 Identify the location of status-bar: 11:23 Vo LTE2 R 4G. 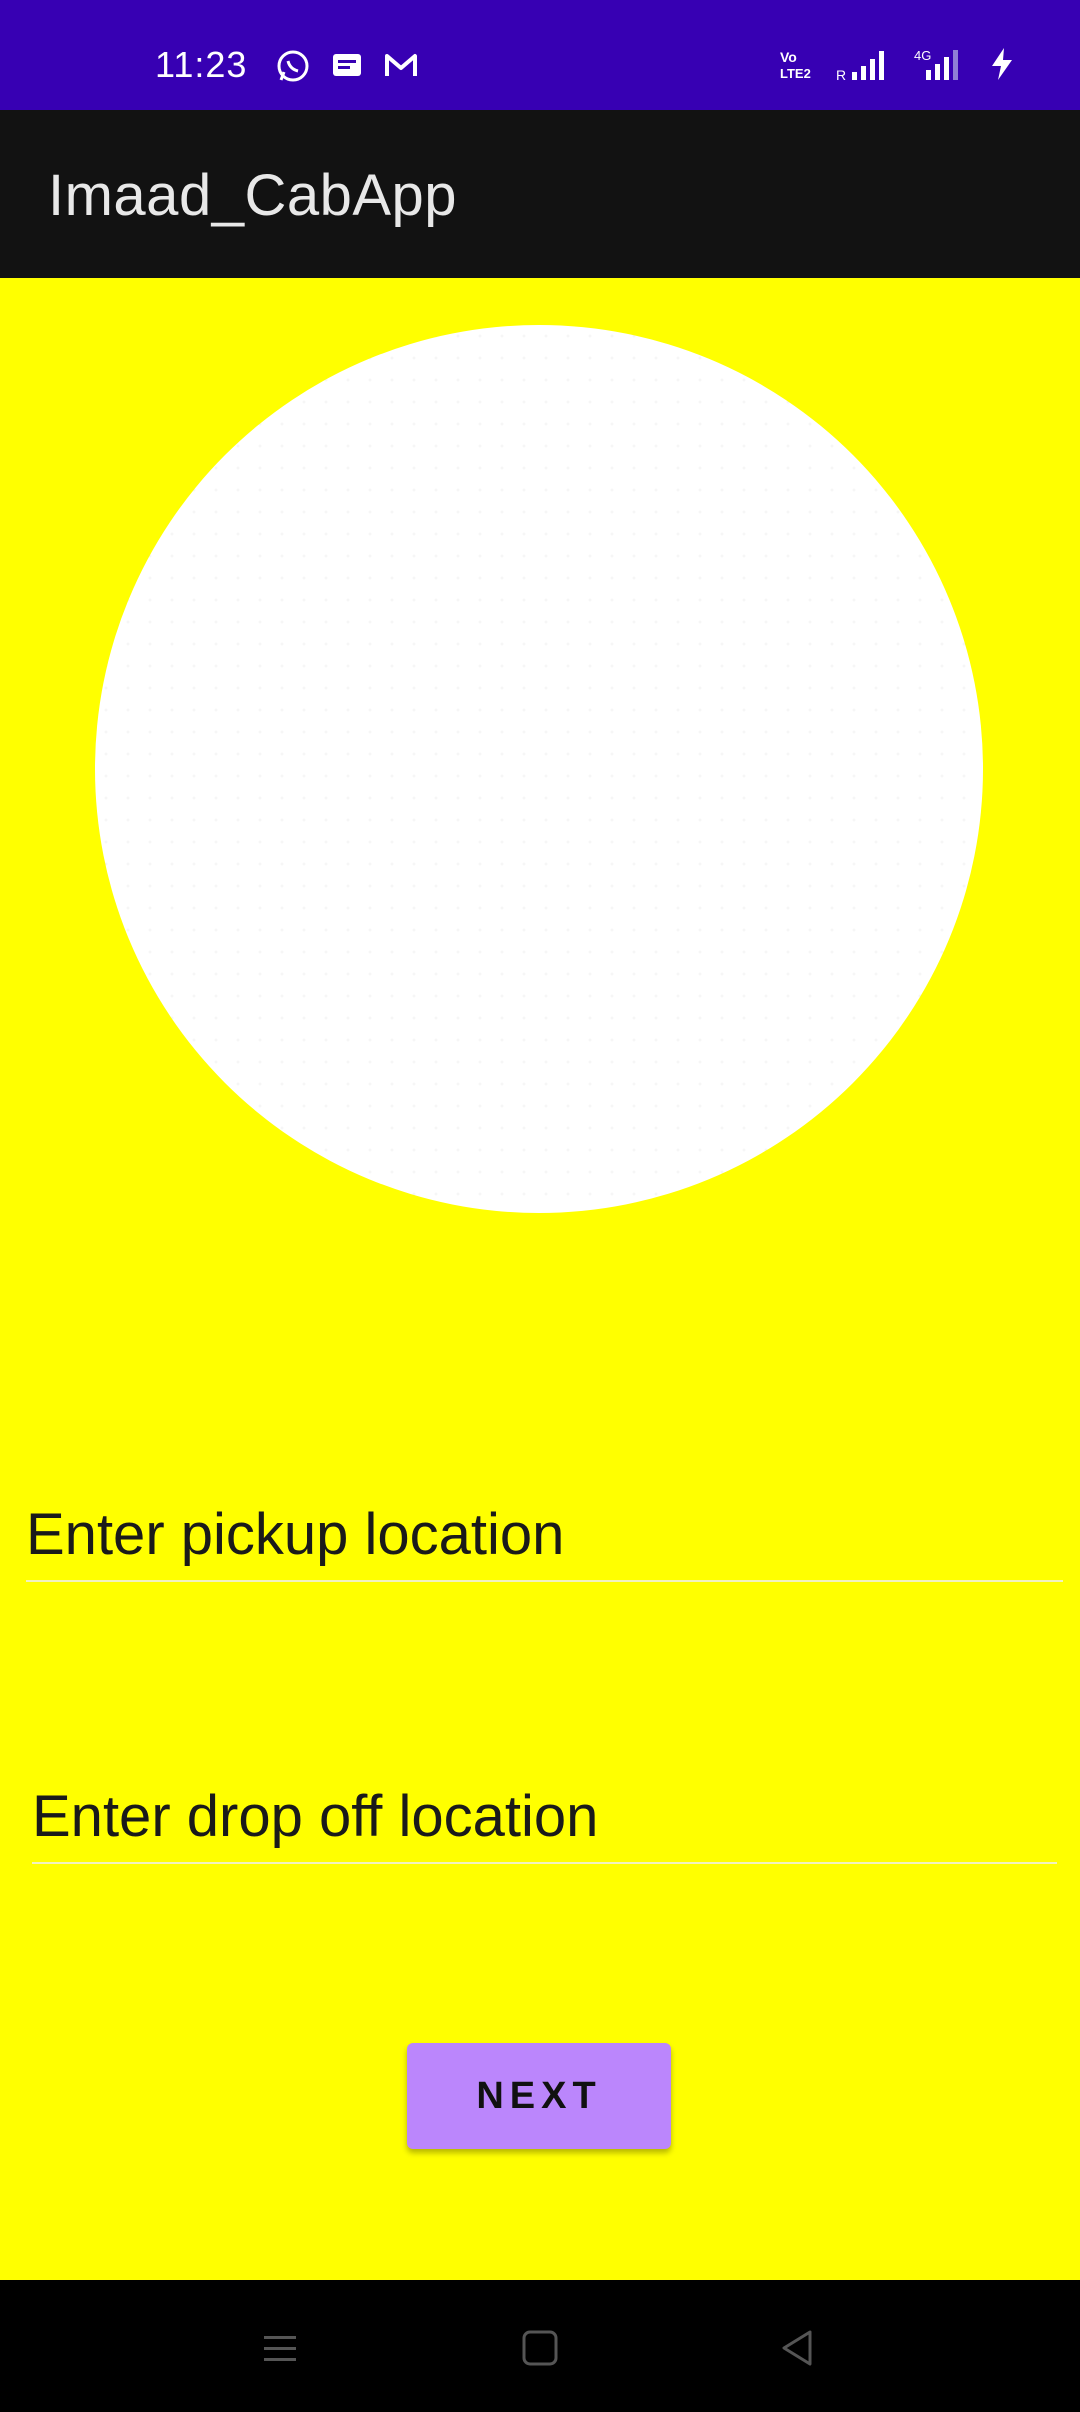
(540, 55).